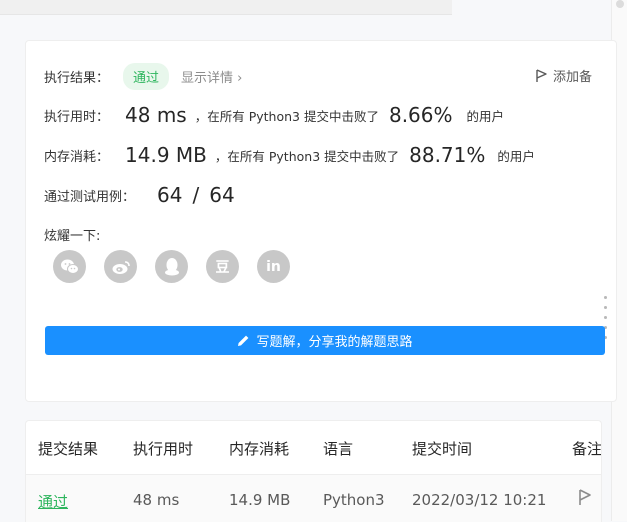 The image size is (627, 522). What do you see at coordinates (243, 340) in the screenshot?
I see `pencil-icon` at bounding box center [243, 340].